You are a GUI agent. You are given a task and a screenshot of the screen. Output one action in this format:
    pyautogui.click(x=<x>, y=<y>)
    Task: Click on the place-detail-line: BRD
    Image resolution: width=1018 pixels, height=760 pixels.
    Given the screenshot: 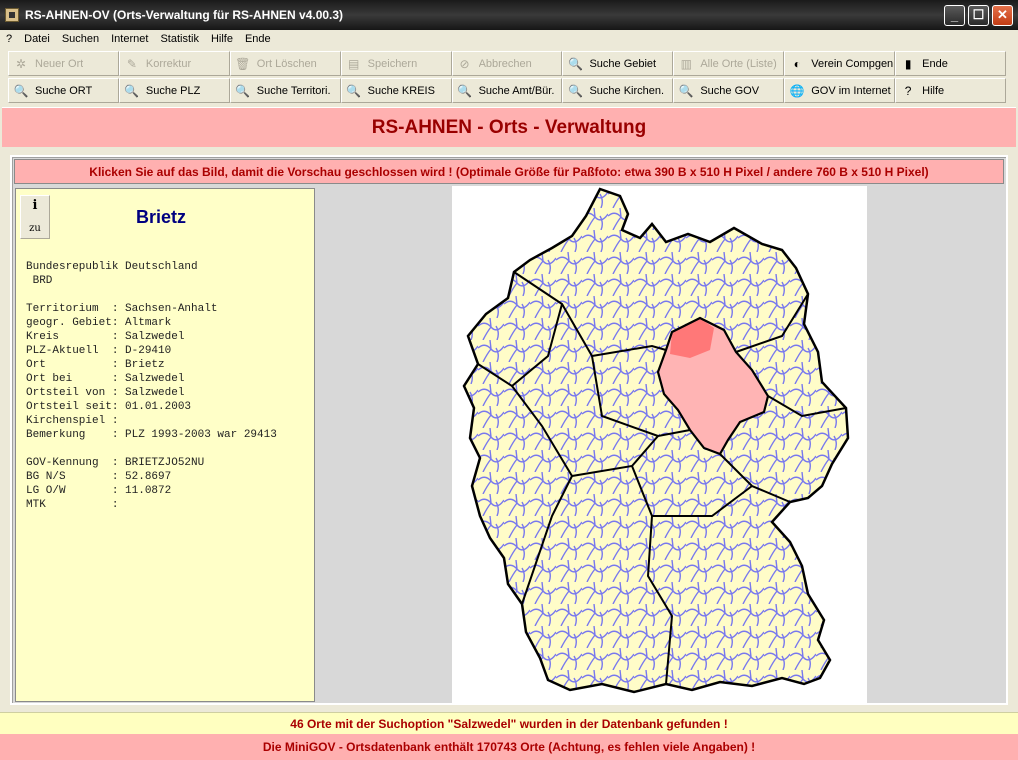 What is the action you would take?
    pyautogui.click(x=39, y=281)
    